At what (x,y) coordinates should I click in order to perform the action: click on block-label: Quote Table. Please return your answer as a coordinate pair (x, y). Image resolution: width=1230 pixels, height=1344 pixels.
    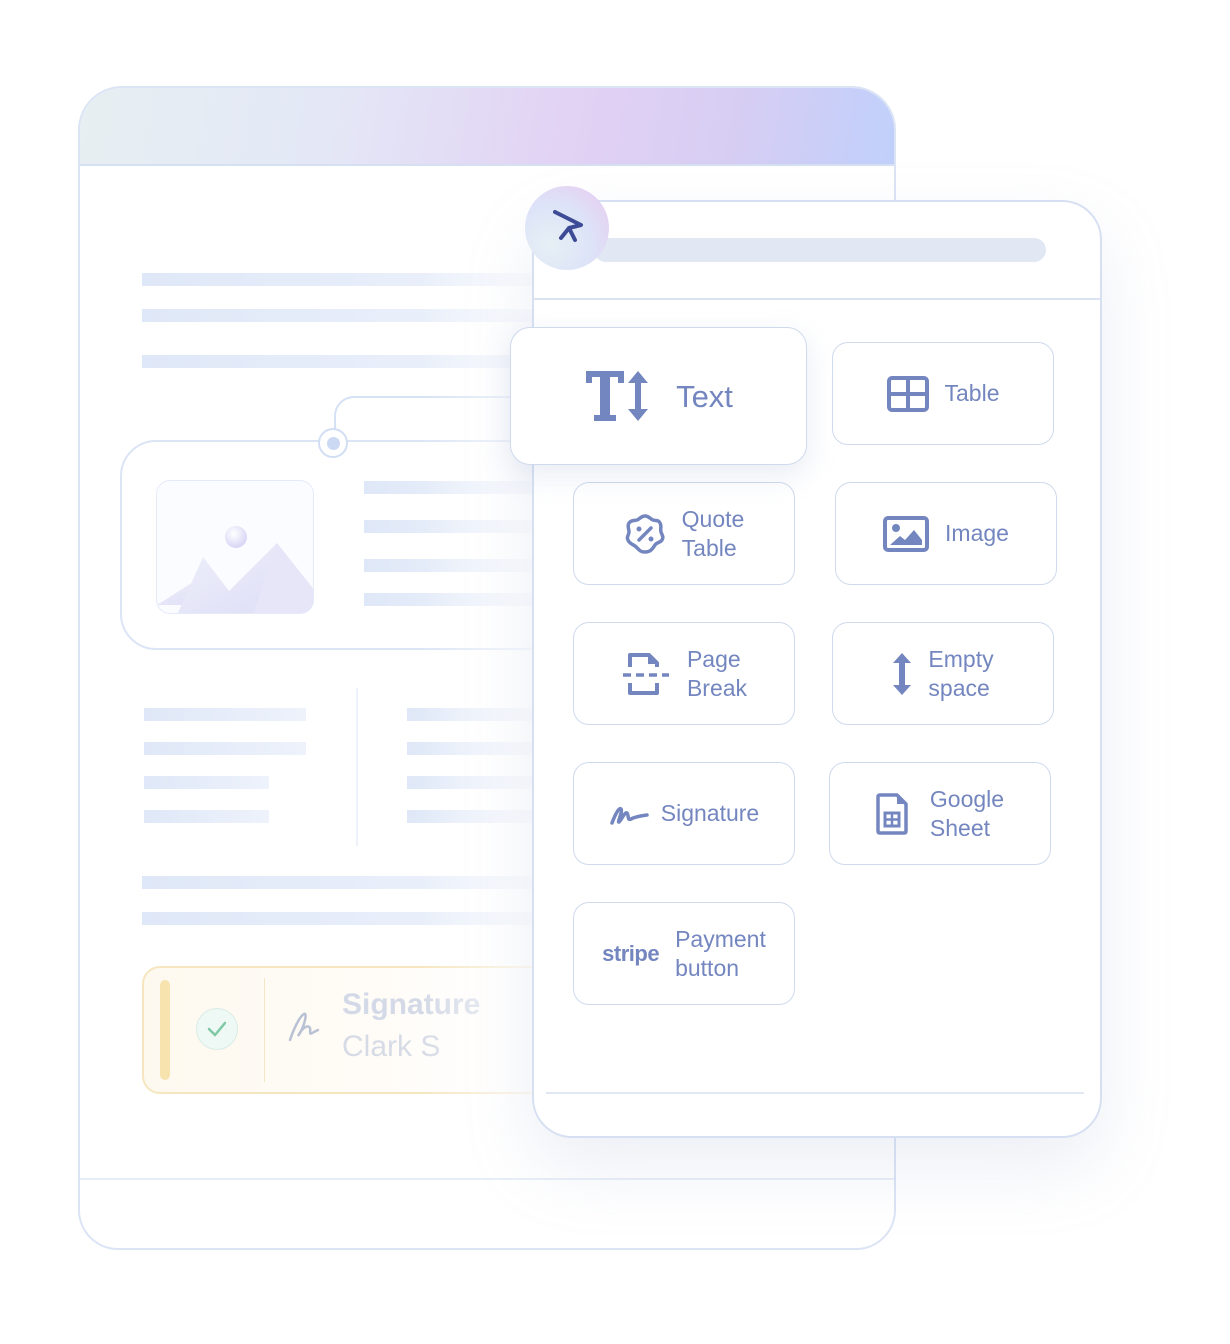
    Looking at the image, I should click on (713, 533).